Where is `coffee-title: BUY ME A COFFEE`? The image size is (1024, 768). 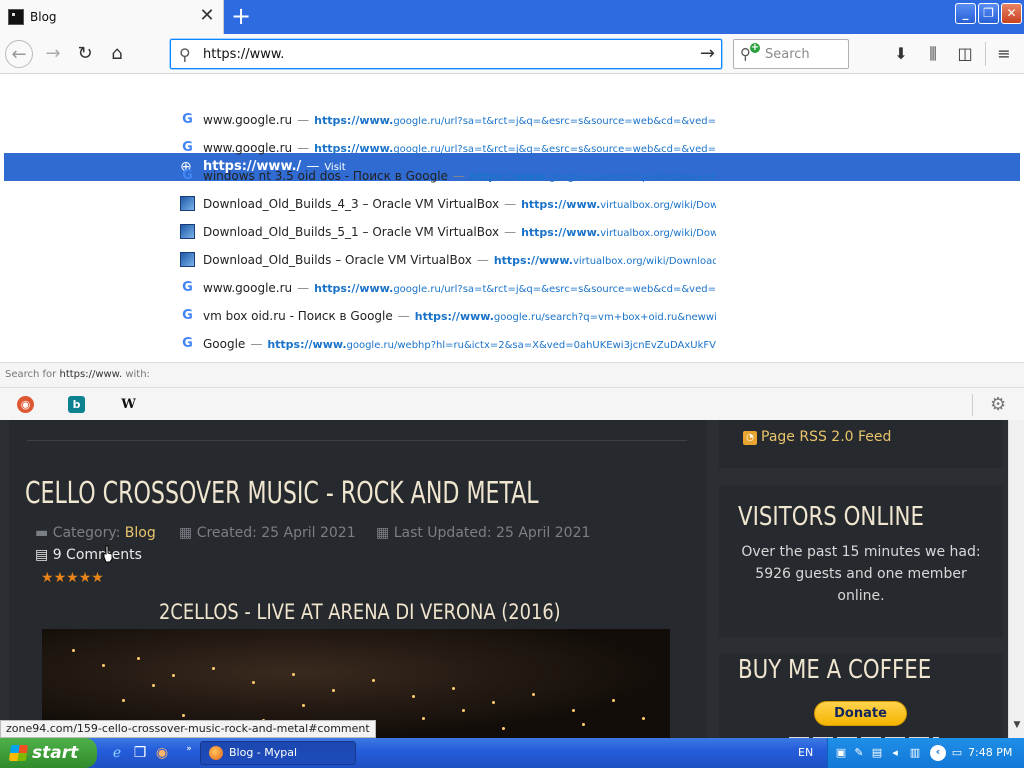
coffee-title: BUY ME A COFFEE is located at coordinates (835, 670).